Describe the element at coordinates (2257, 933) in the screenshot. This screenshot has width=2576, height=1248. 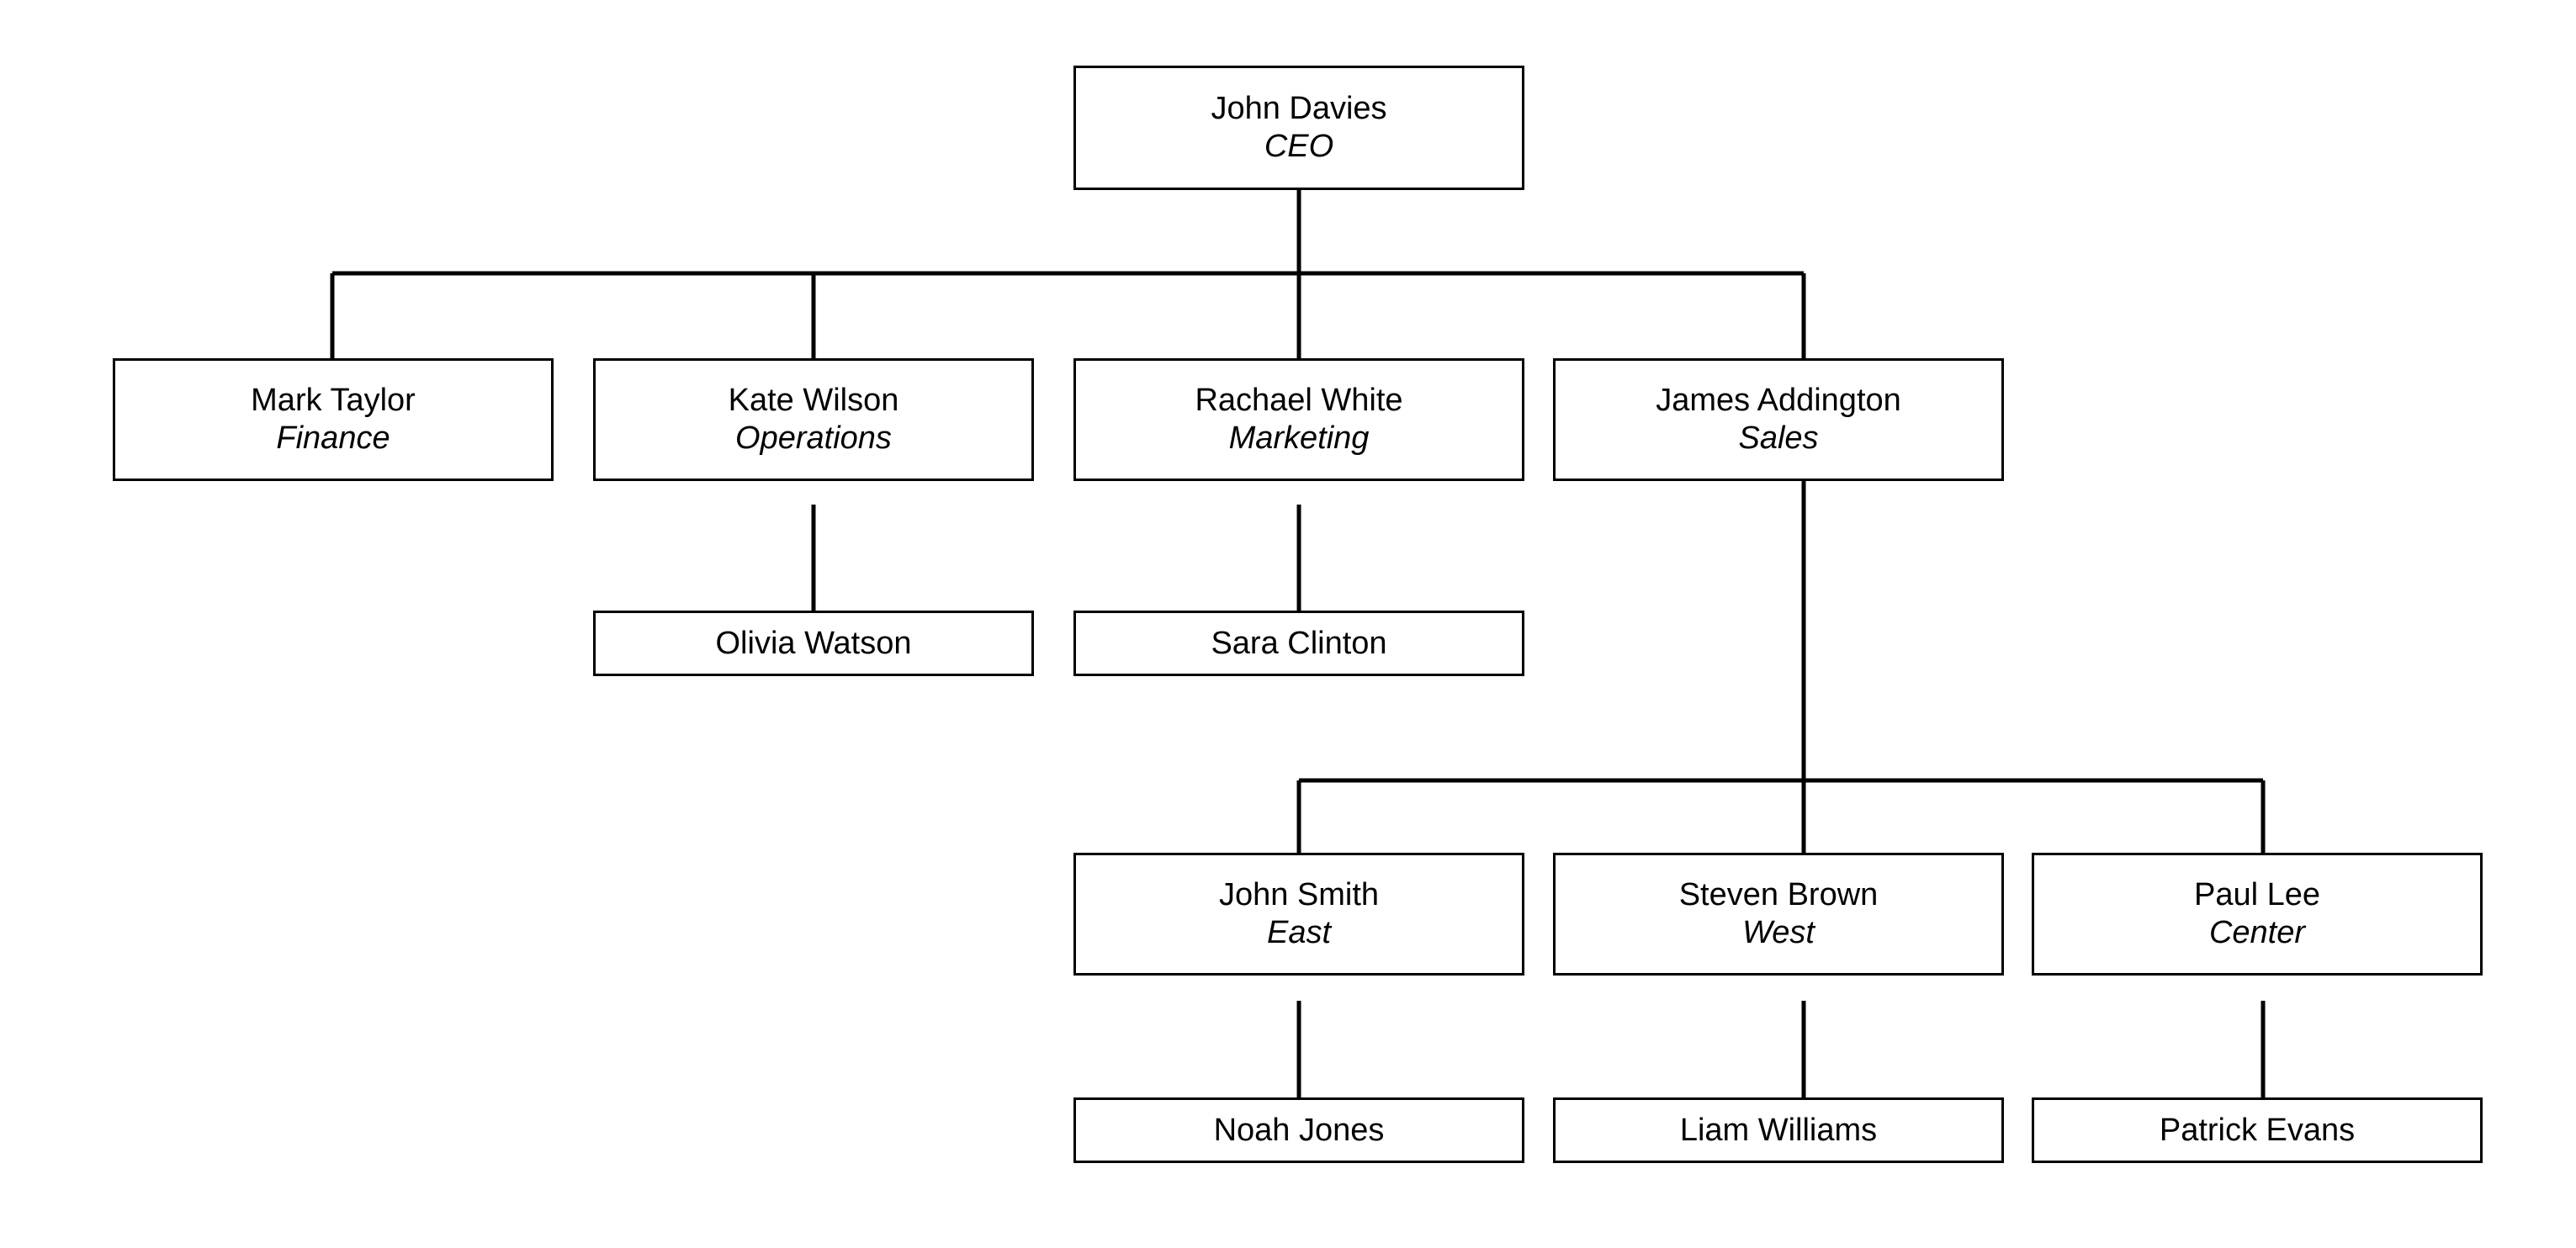
I see `node-role: Center` at that location.